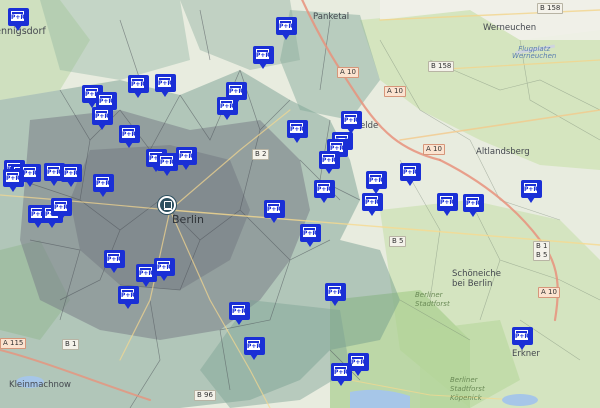 The image size is (600, 408). What do you see at coordinates (205, 395) in the screenshot?
I see `road-shield-b96: B 96` at bounding box center [205, 395].